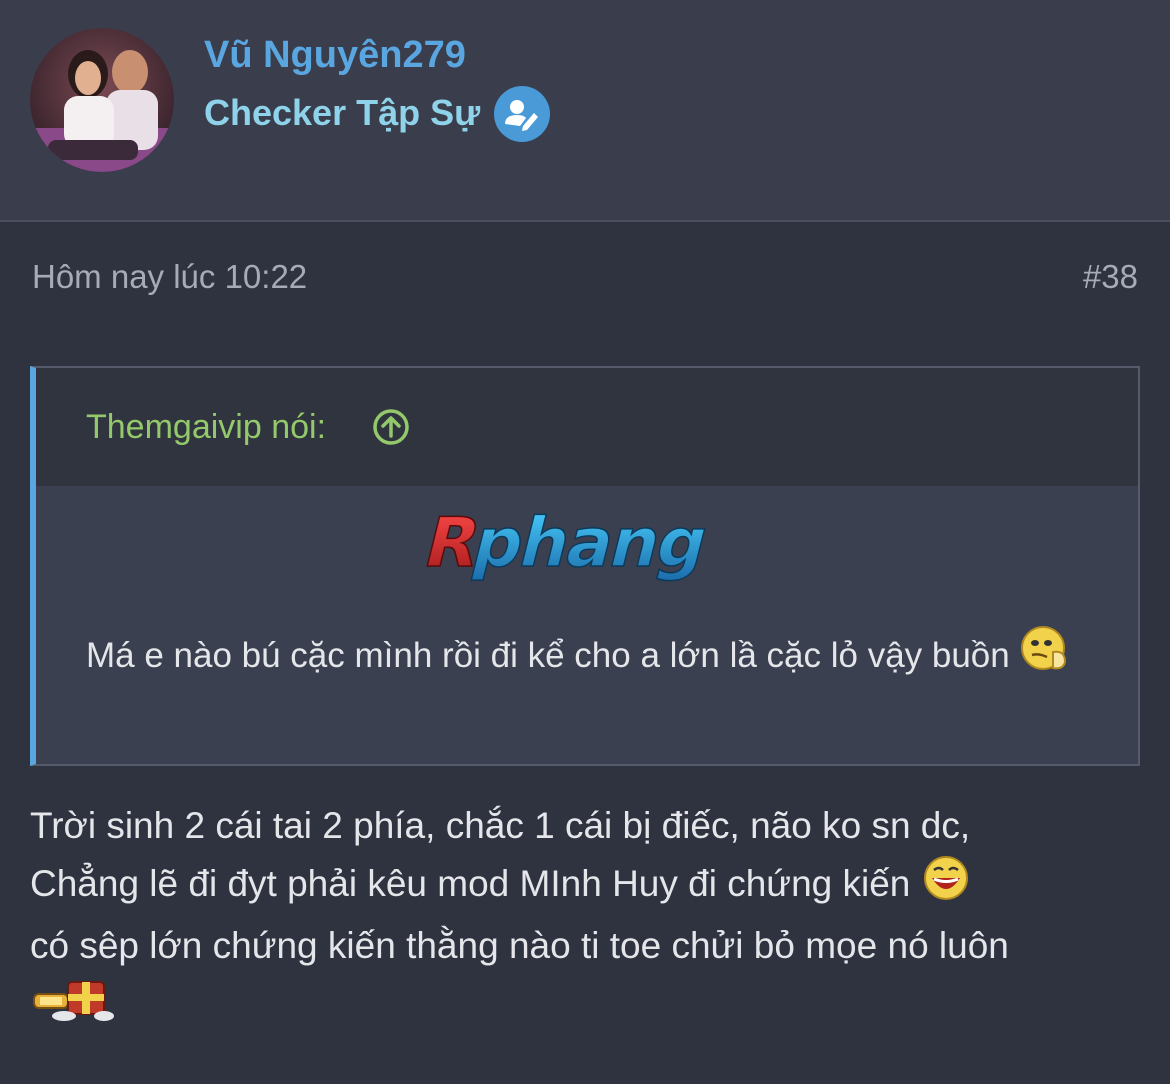 This screenshot has width=1170, height=1084. I want to click on svg-text: phang, so click(590, 543).